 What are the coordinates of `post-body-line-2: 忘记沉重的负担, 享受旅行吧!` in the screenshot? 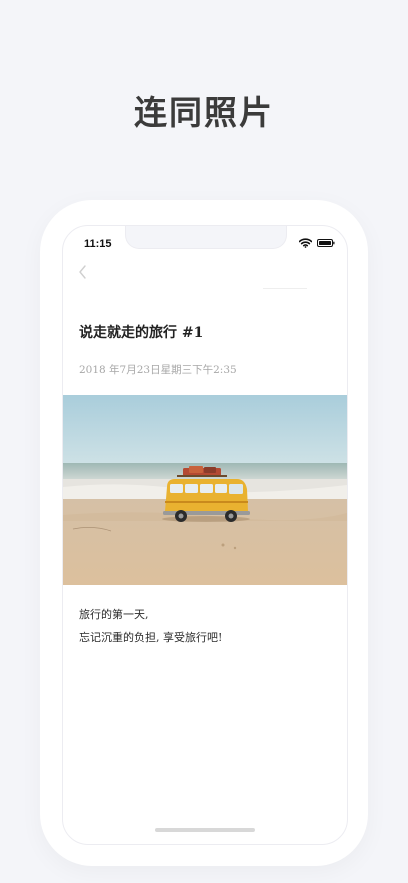 It's located at (151, 637).